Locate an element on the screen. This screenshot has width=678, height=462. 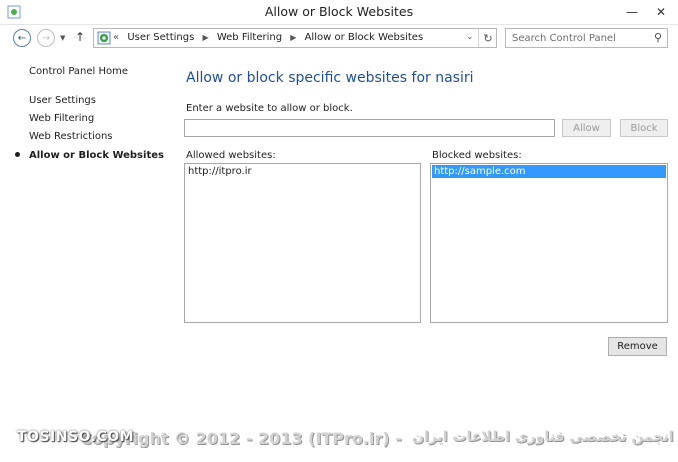
sidebar-item-user-settings: User Settings is located at coordinates (62, 100).